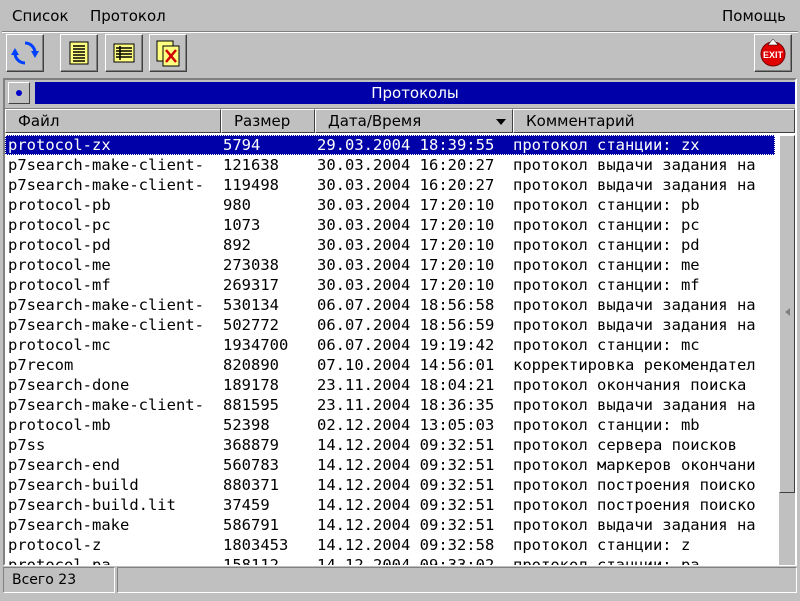  I want to click on cell-comment: протокол станции: mc, so click(606, 345).